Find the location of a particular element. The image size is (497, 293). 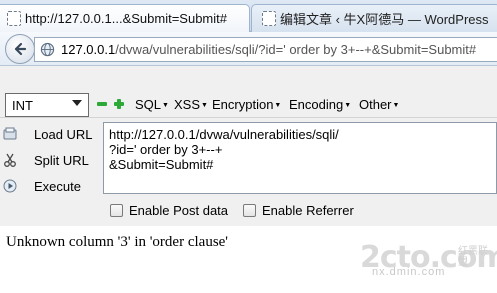

sql-error-message: Unknown column '3' in 'order clause' is located at coordinates (117, 242).